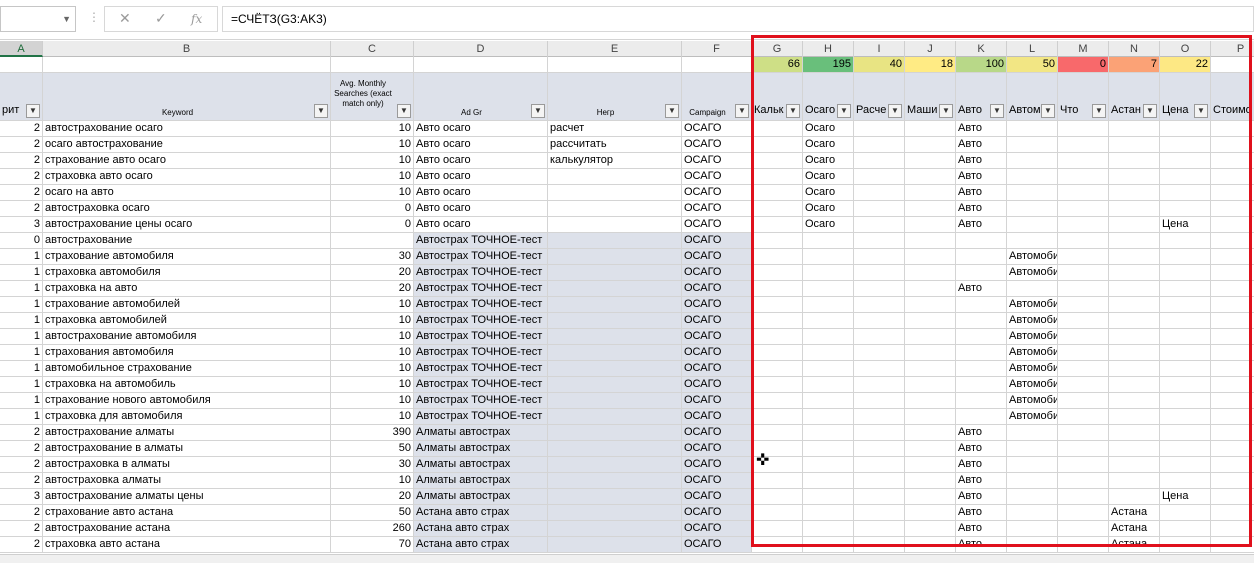 The image size is (1254, 563). What do you see at coordinates (1232, 49) in the screenshot?
I see `column-header-p: P` at bounding box center [1232, 49].